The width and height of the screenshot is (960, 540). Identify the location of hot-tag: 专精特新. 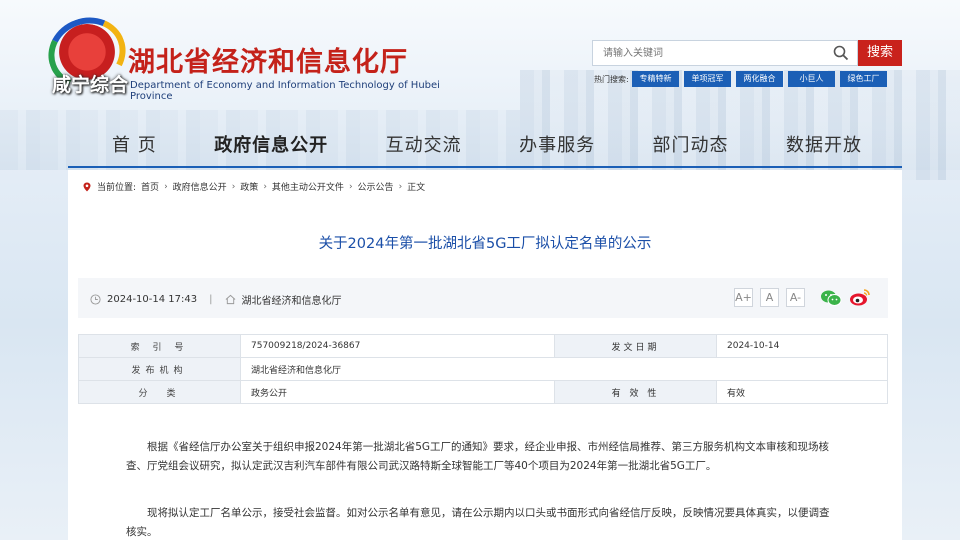
(655, 79).